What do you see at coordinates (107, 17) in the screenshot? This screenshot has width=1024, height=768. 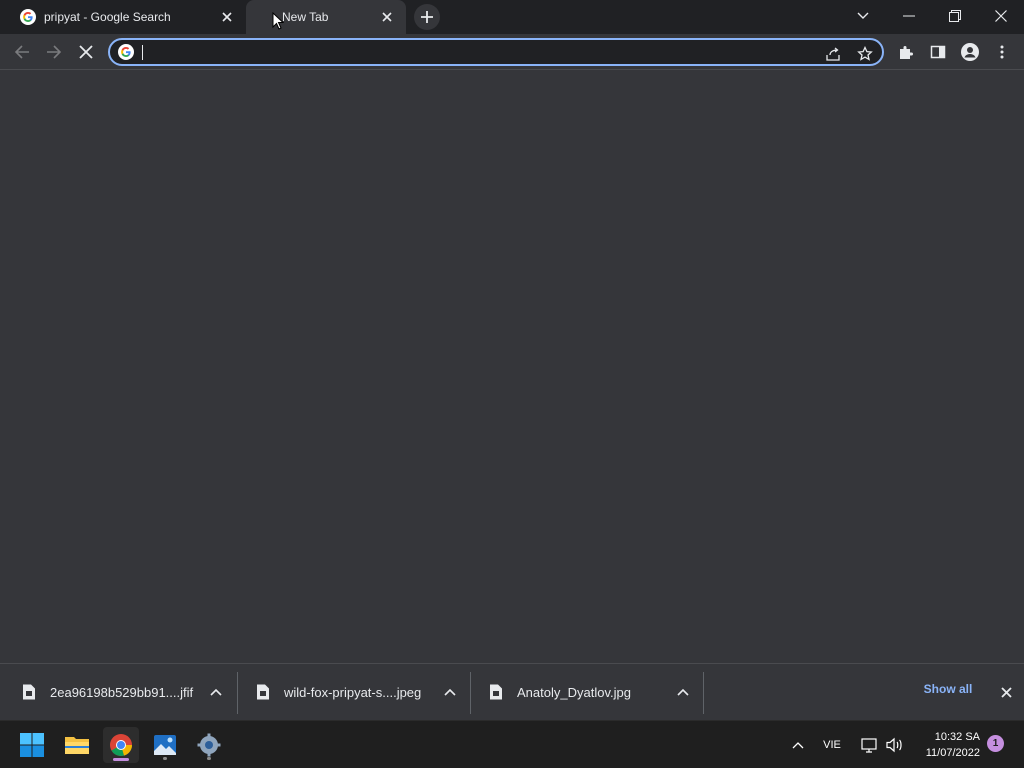 I see `tab-title: pripyat - Google Search` at bounding box center [107, 17].